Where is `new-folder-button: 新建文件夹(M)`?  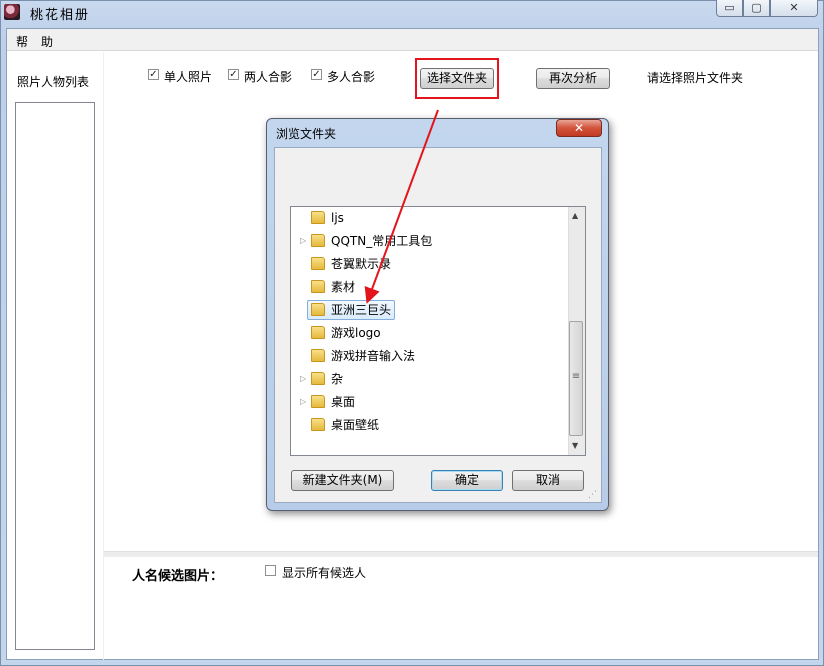
new-folder-button: 新建文件夹(M) is located at coordinates (342, 480).